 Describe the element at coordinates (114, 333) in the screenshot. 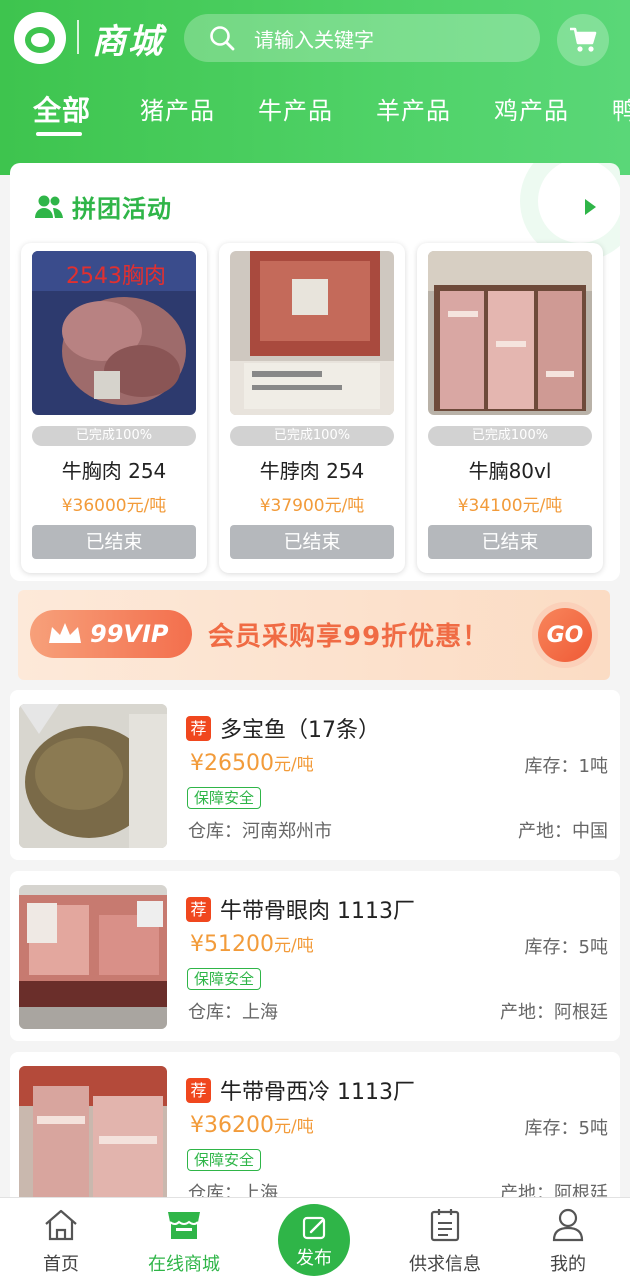

I see `product-image: 2543胸肉` at that location.